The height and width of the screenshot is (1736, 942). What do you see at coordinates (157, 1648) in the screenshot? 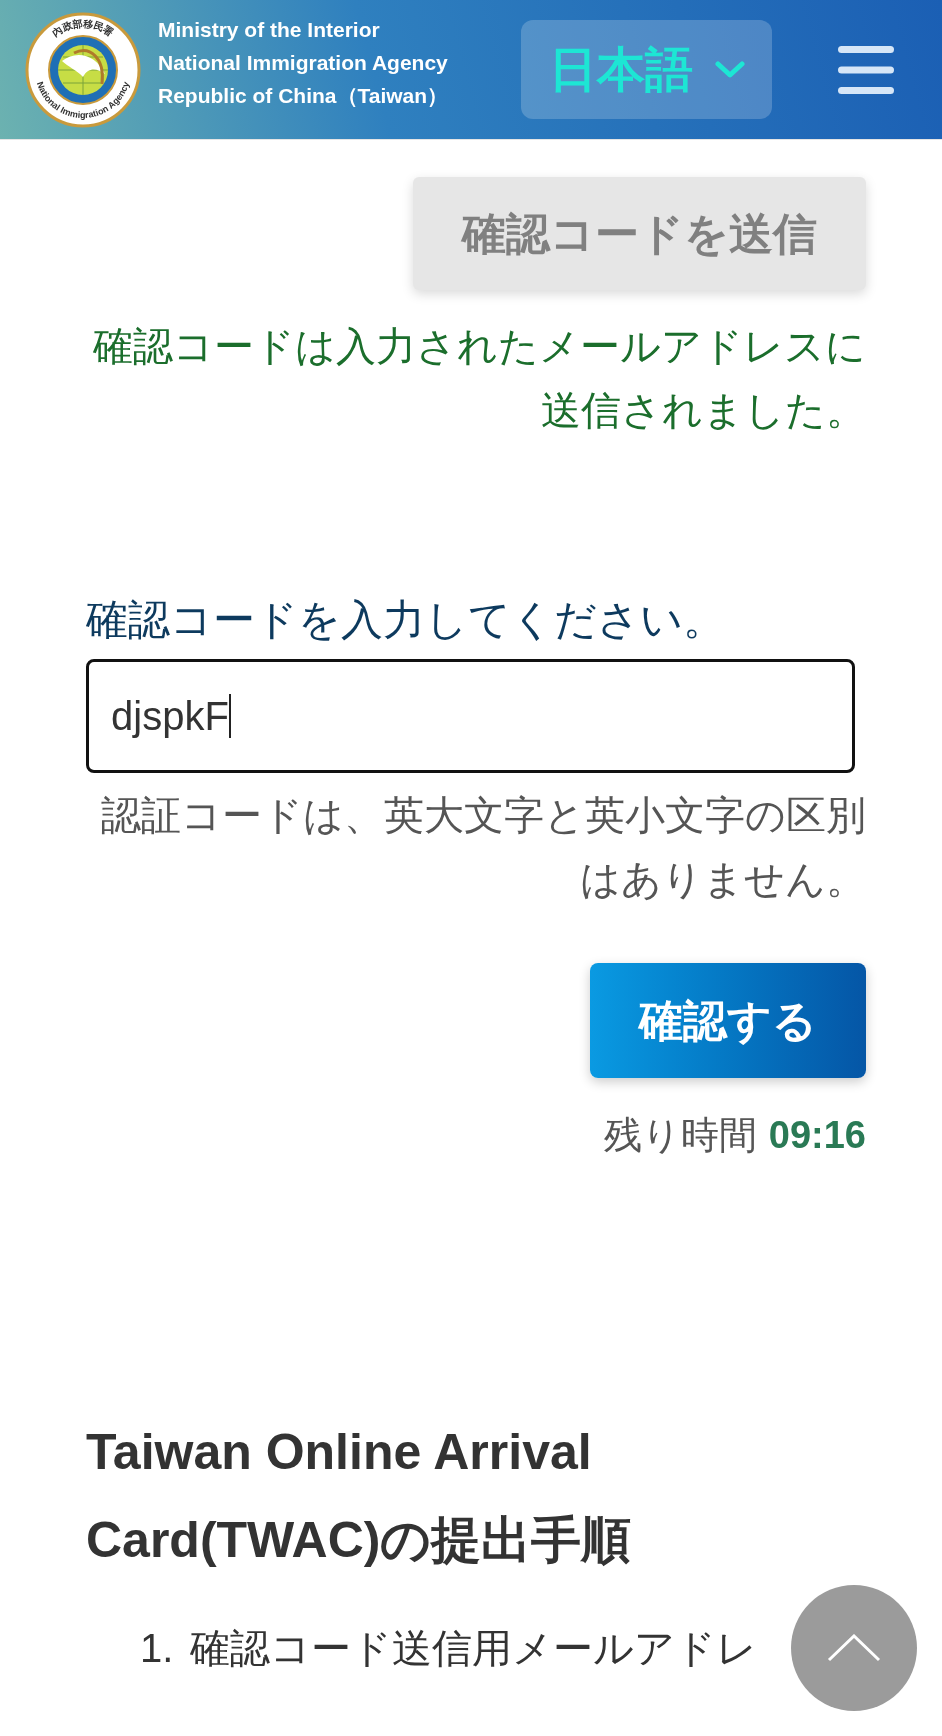
I see `step-number: 1.` at bounding box center [157, 1648].